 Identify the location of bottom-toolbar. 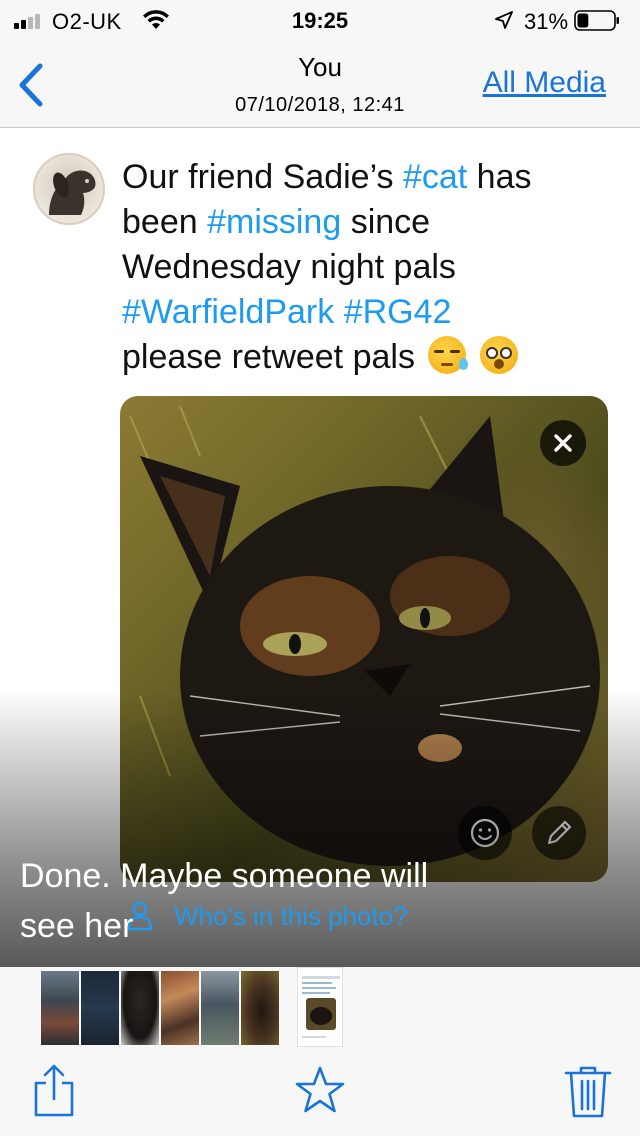
(320, 1093).